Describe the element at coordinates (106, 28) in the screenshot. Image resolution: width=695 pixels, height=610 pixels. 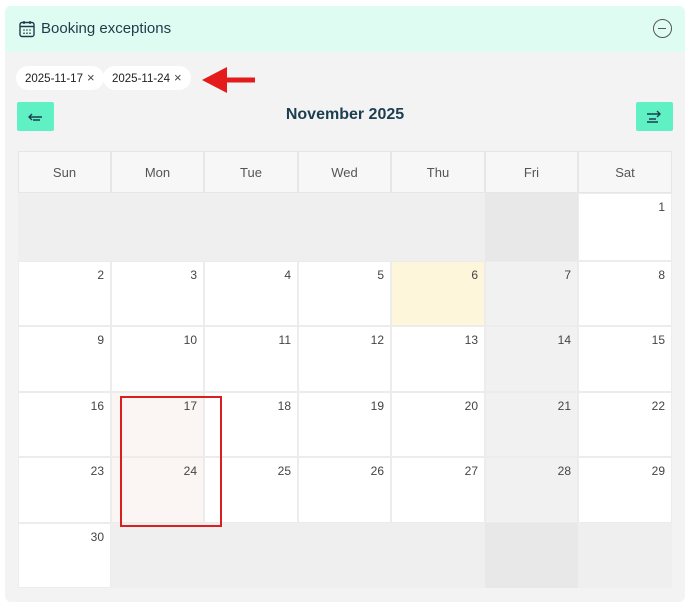
I see `panel-title: Booking exceptions` at that location.